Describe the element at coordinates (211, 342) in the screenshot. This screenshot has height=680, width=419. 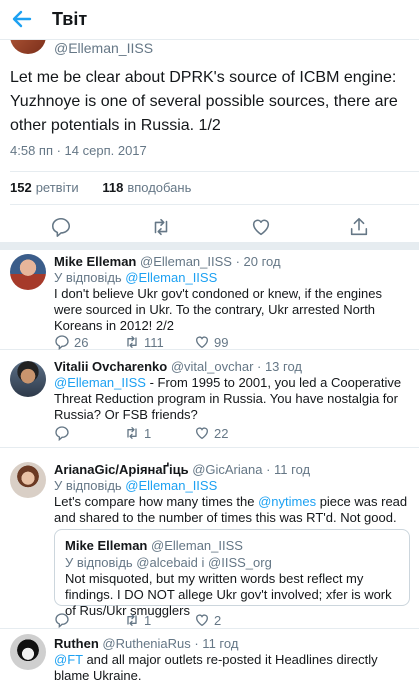
I see `like-button: 99` at that location.